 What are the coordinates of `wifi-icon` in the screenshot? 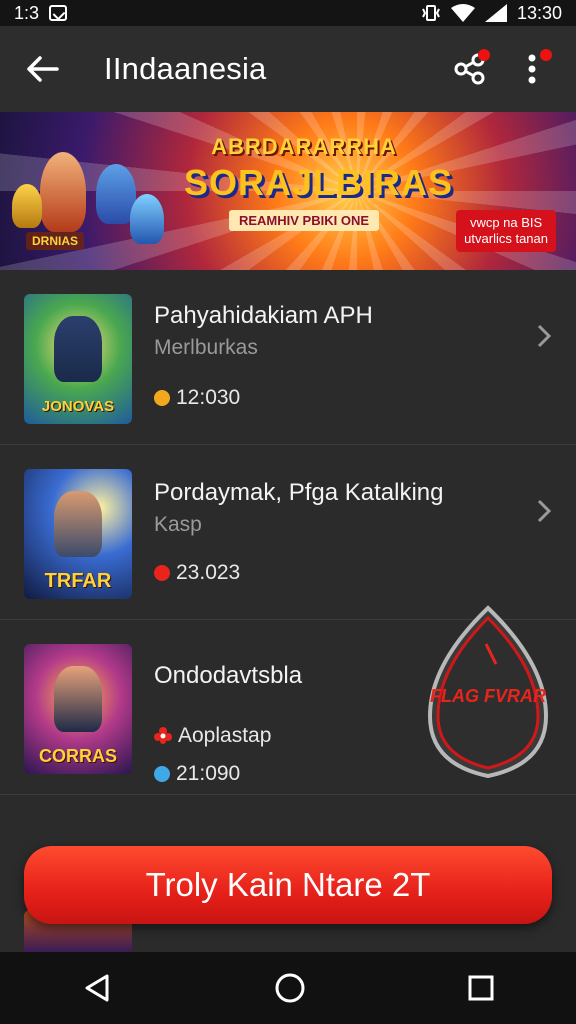 It's located at (462, 13).